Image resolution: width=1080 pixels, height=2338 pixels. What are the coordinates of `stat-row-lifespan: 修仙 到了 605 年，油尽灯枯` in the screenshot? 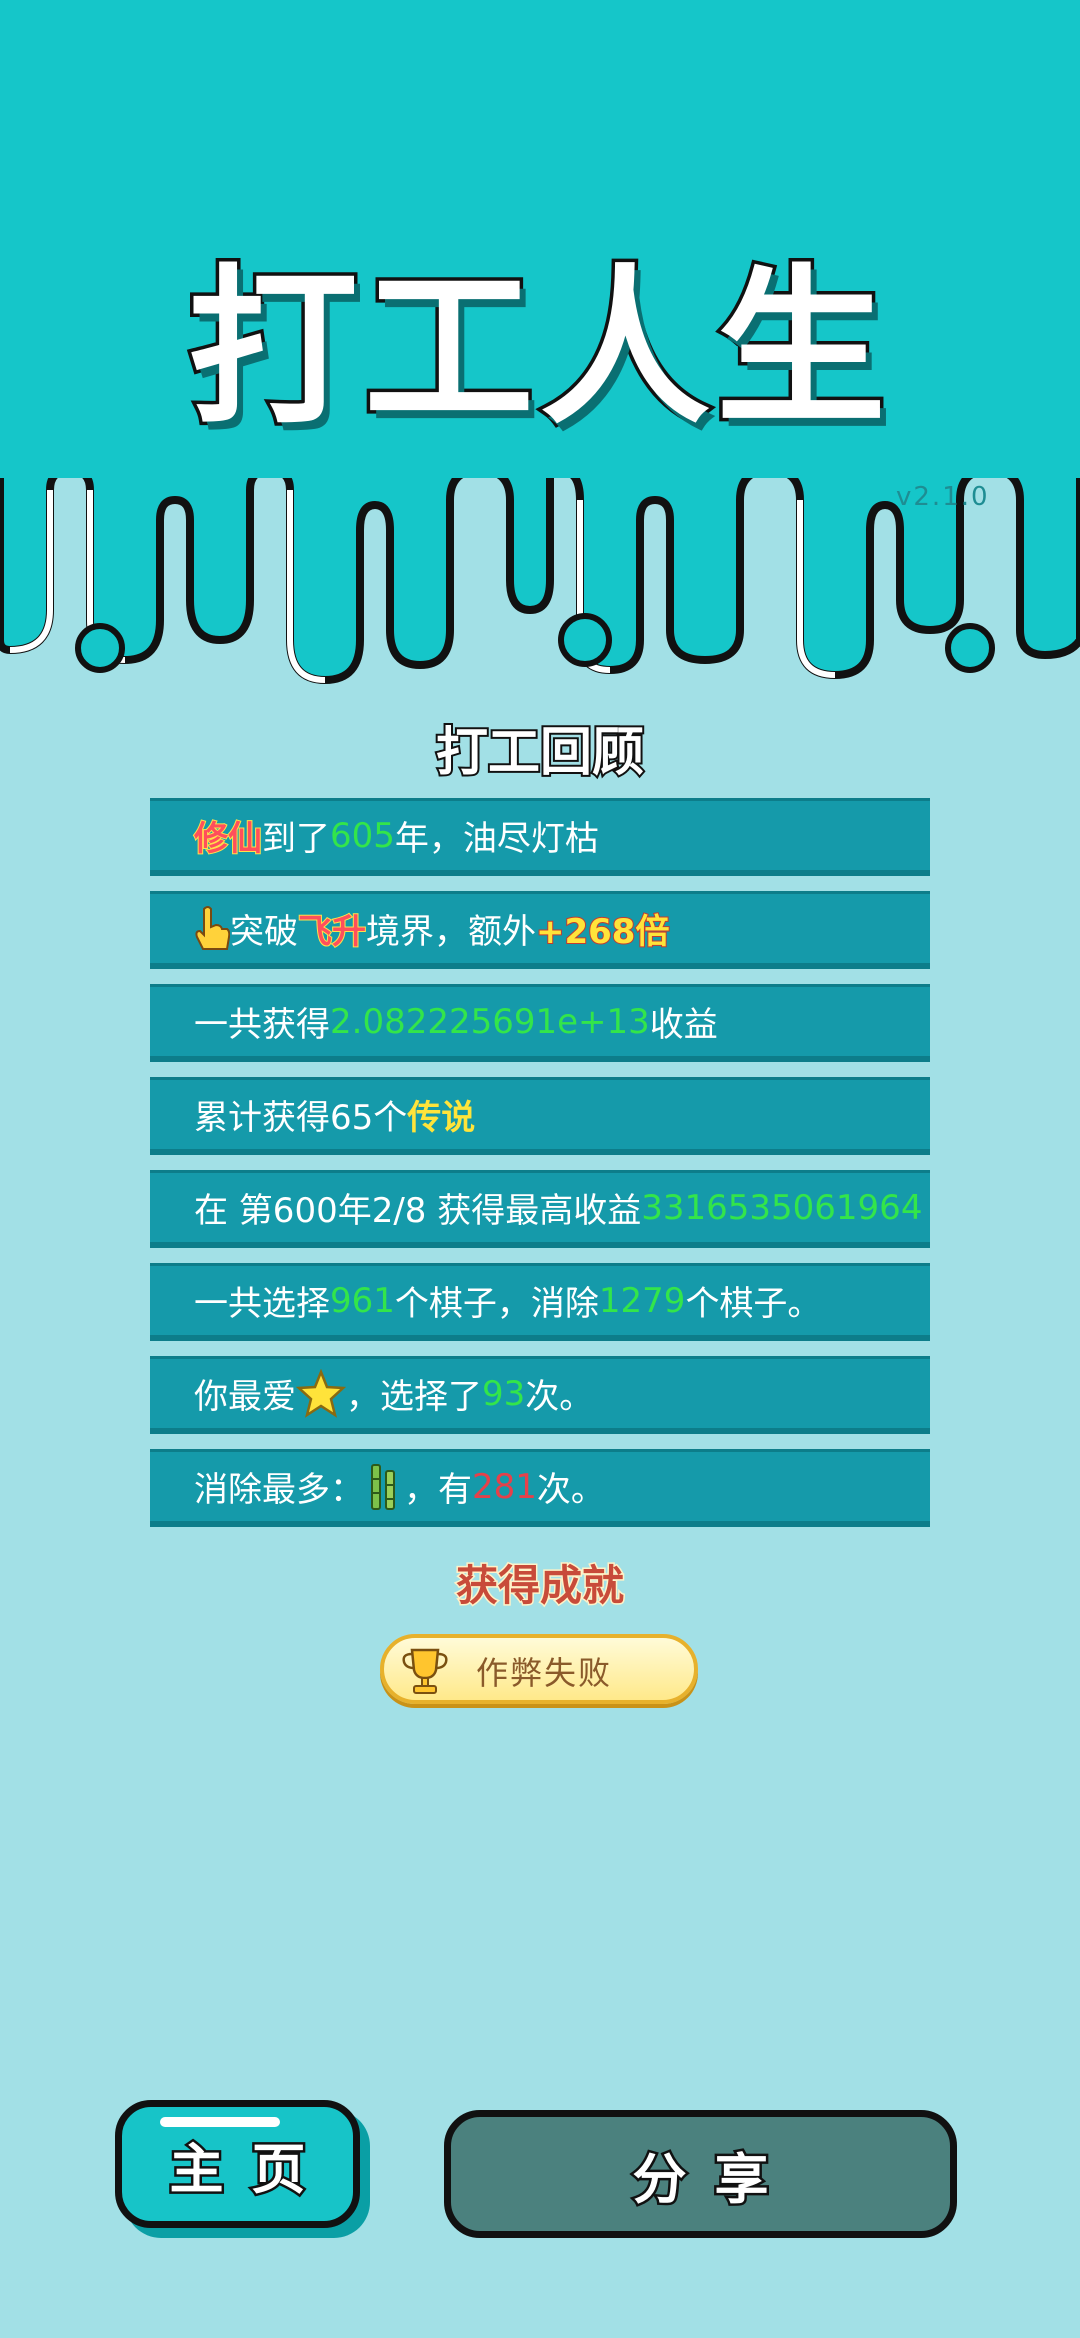 It's located at (540, 837).